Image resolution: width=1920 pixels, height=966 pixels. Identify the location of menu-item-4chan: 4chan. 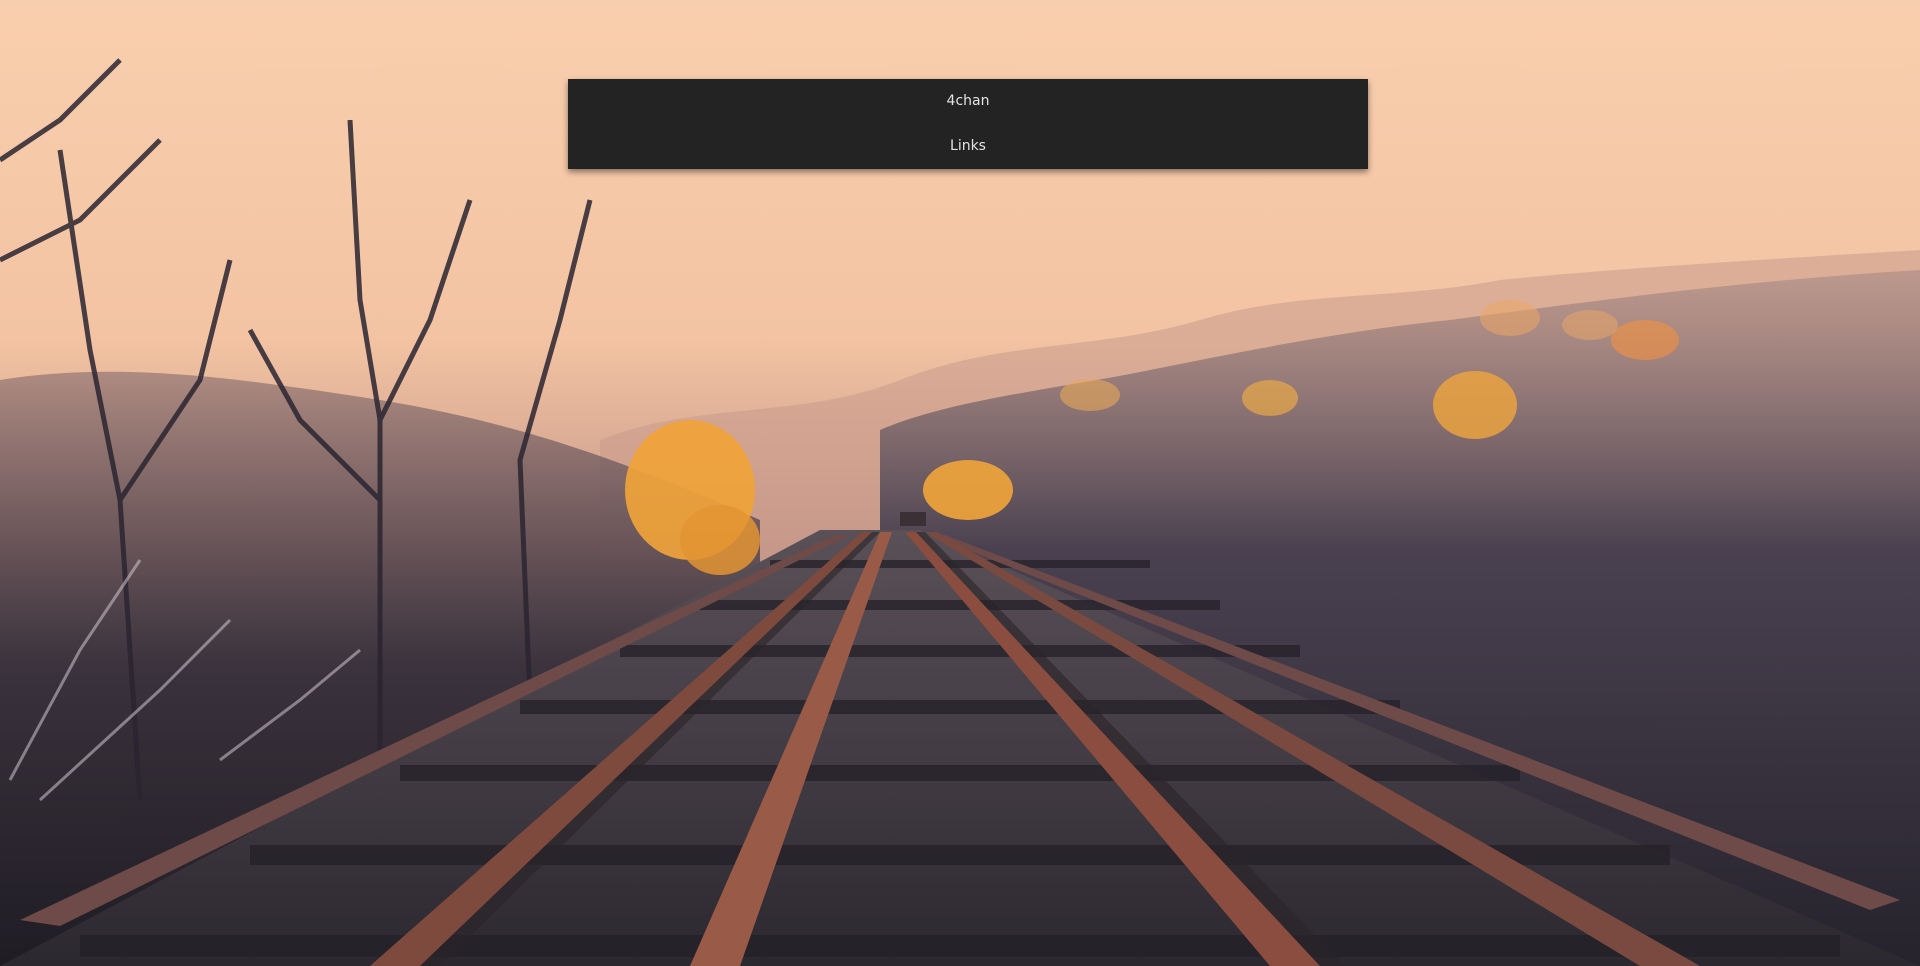
(968, 101).